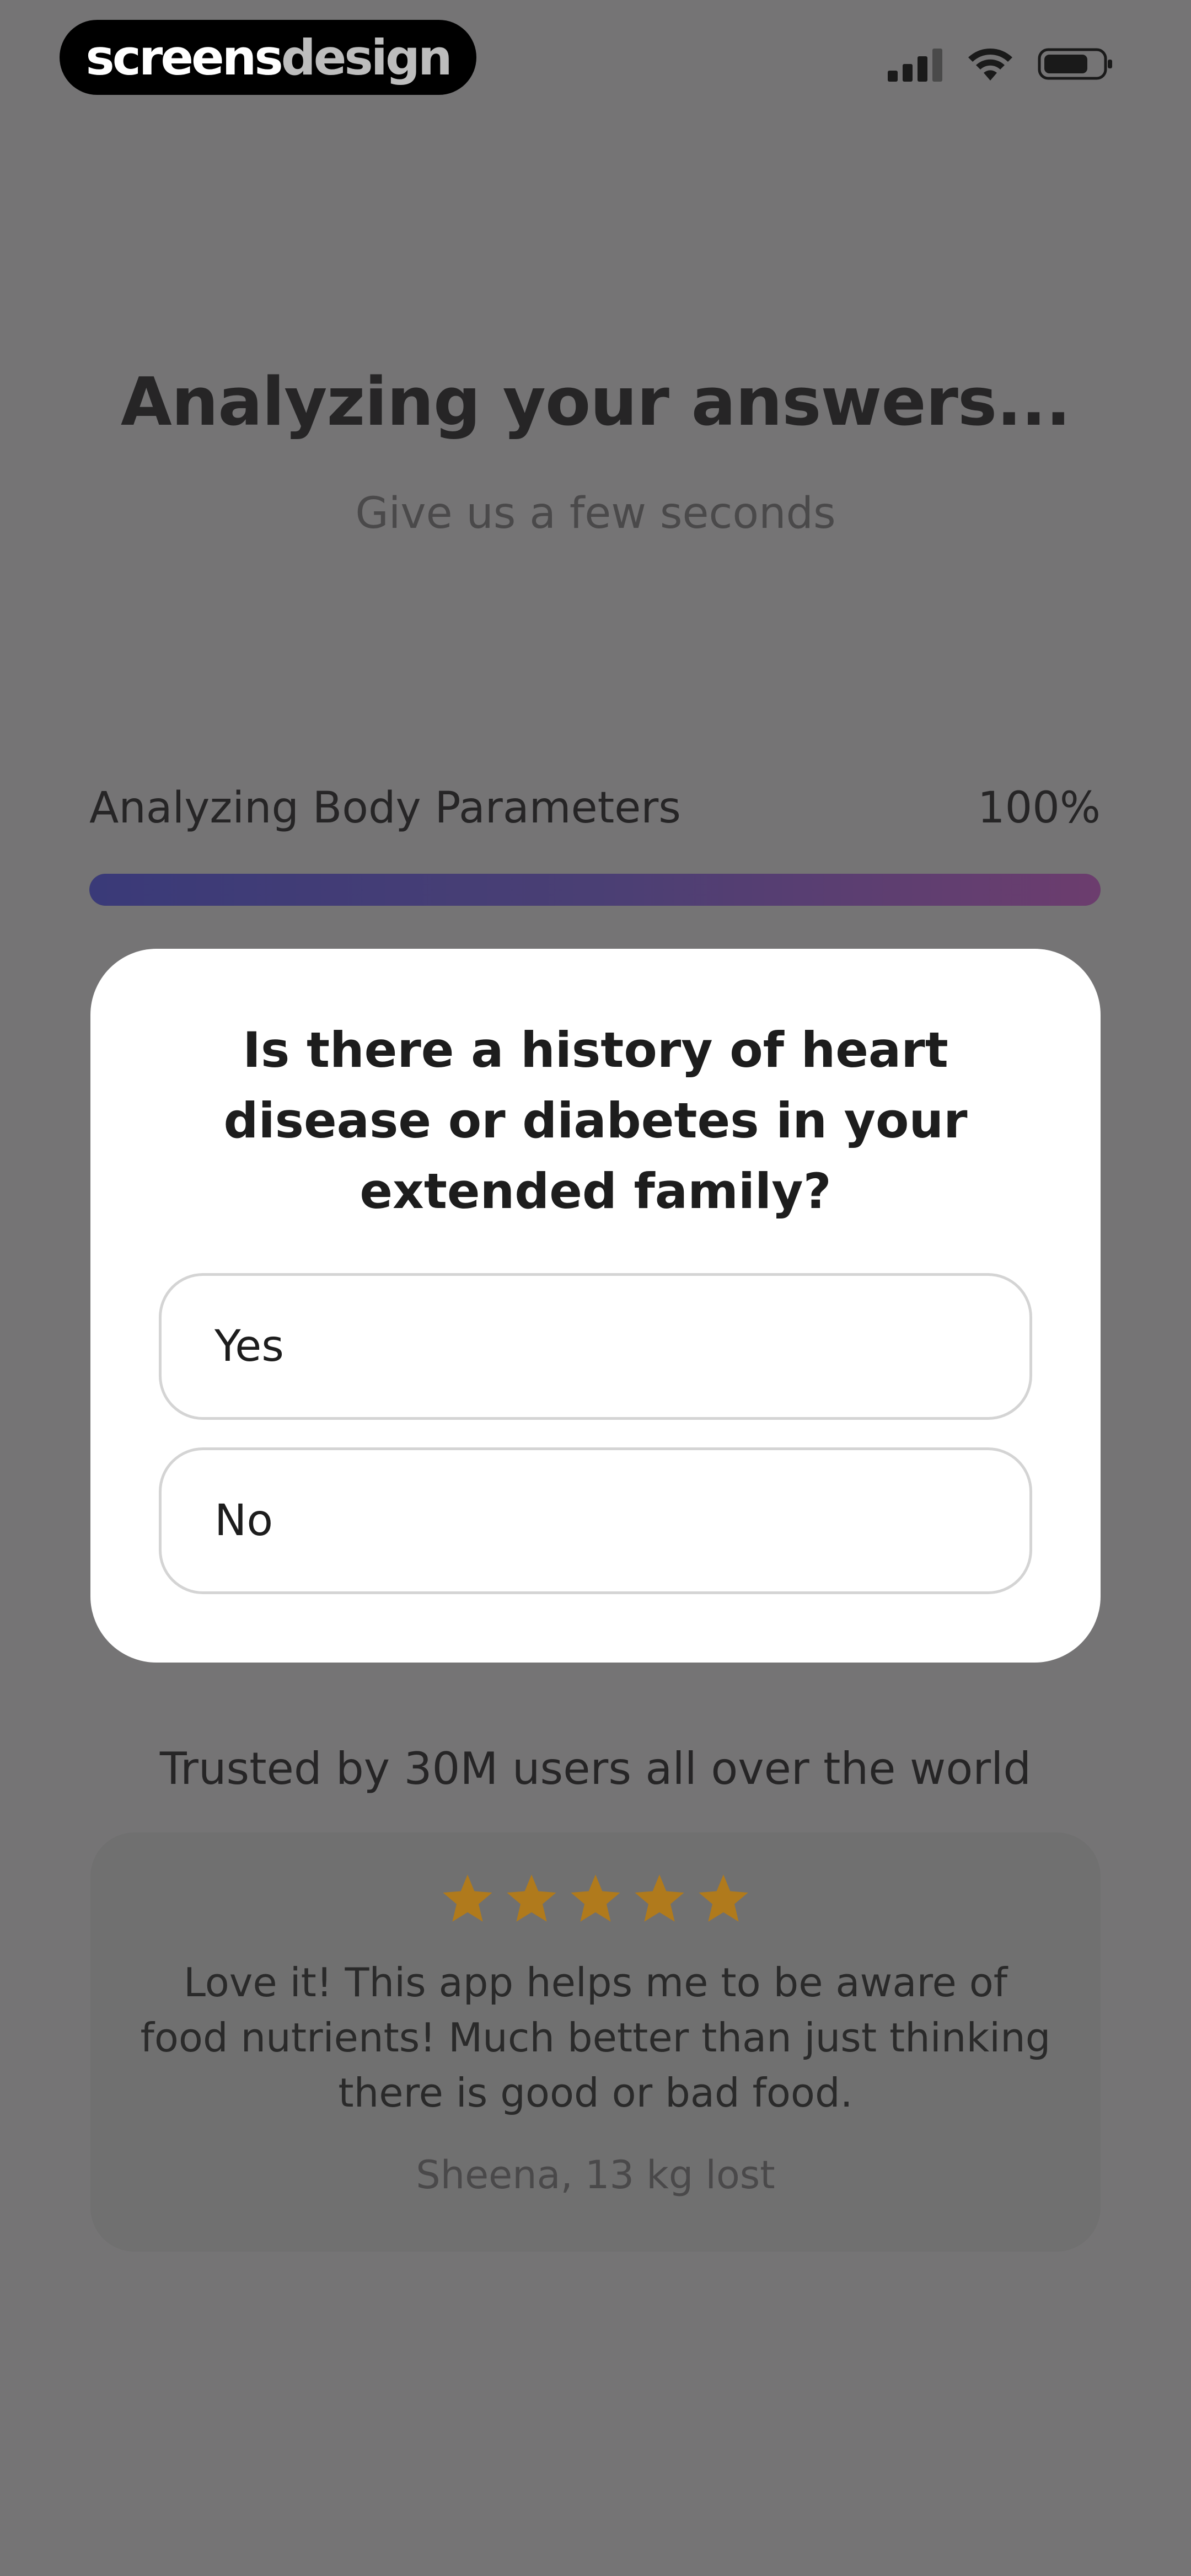 This screenshot has height=2576, width=1191. I want to click on progress-percentage: 100%, so click(1039, 808).